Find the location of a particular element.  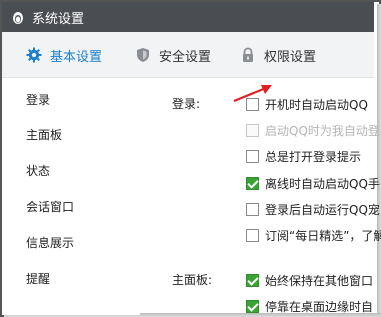

daily-picks-checkbox is located at coordinates (252, 235).